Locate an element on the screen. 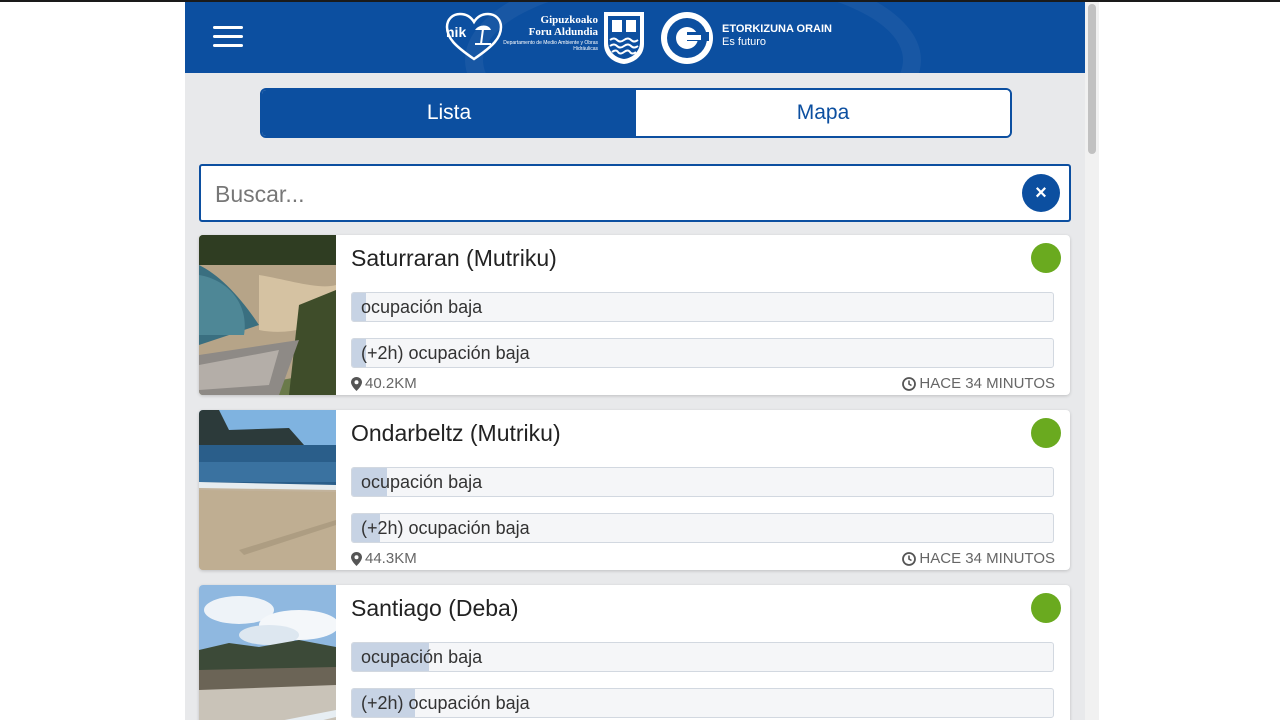  distance-value: 40.2KM is located at coordinates (391, 383).